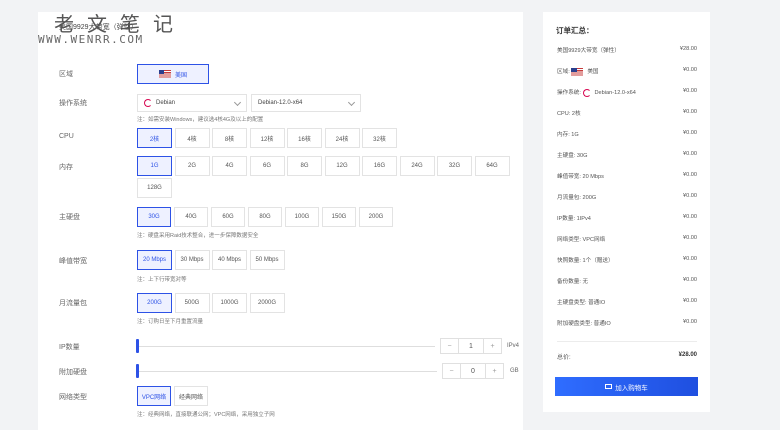 This screenshot has height=430, width=780. What do you see at coordinates (627, 113) in the screenshot?
I see `summary-row: CPU: 2核 ¥0.00` at bounding box center [627, 113].